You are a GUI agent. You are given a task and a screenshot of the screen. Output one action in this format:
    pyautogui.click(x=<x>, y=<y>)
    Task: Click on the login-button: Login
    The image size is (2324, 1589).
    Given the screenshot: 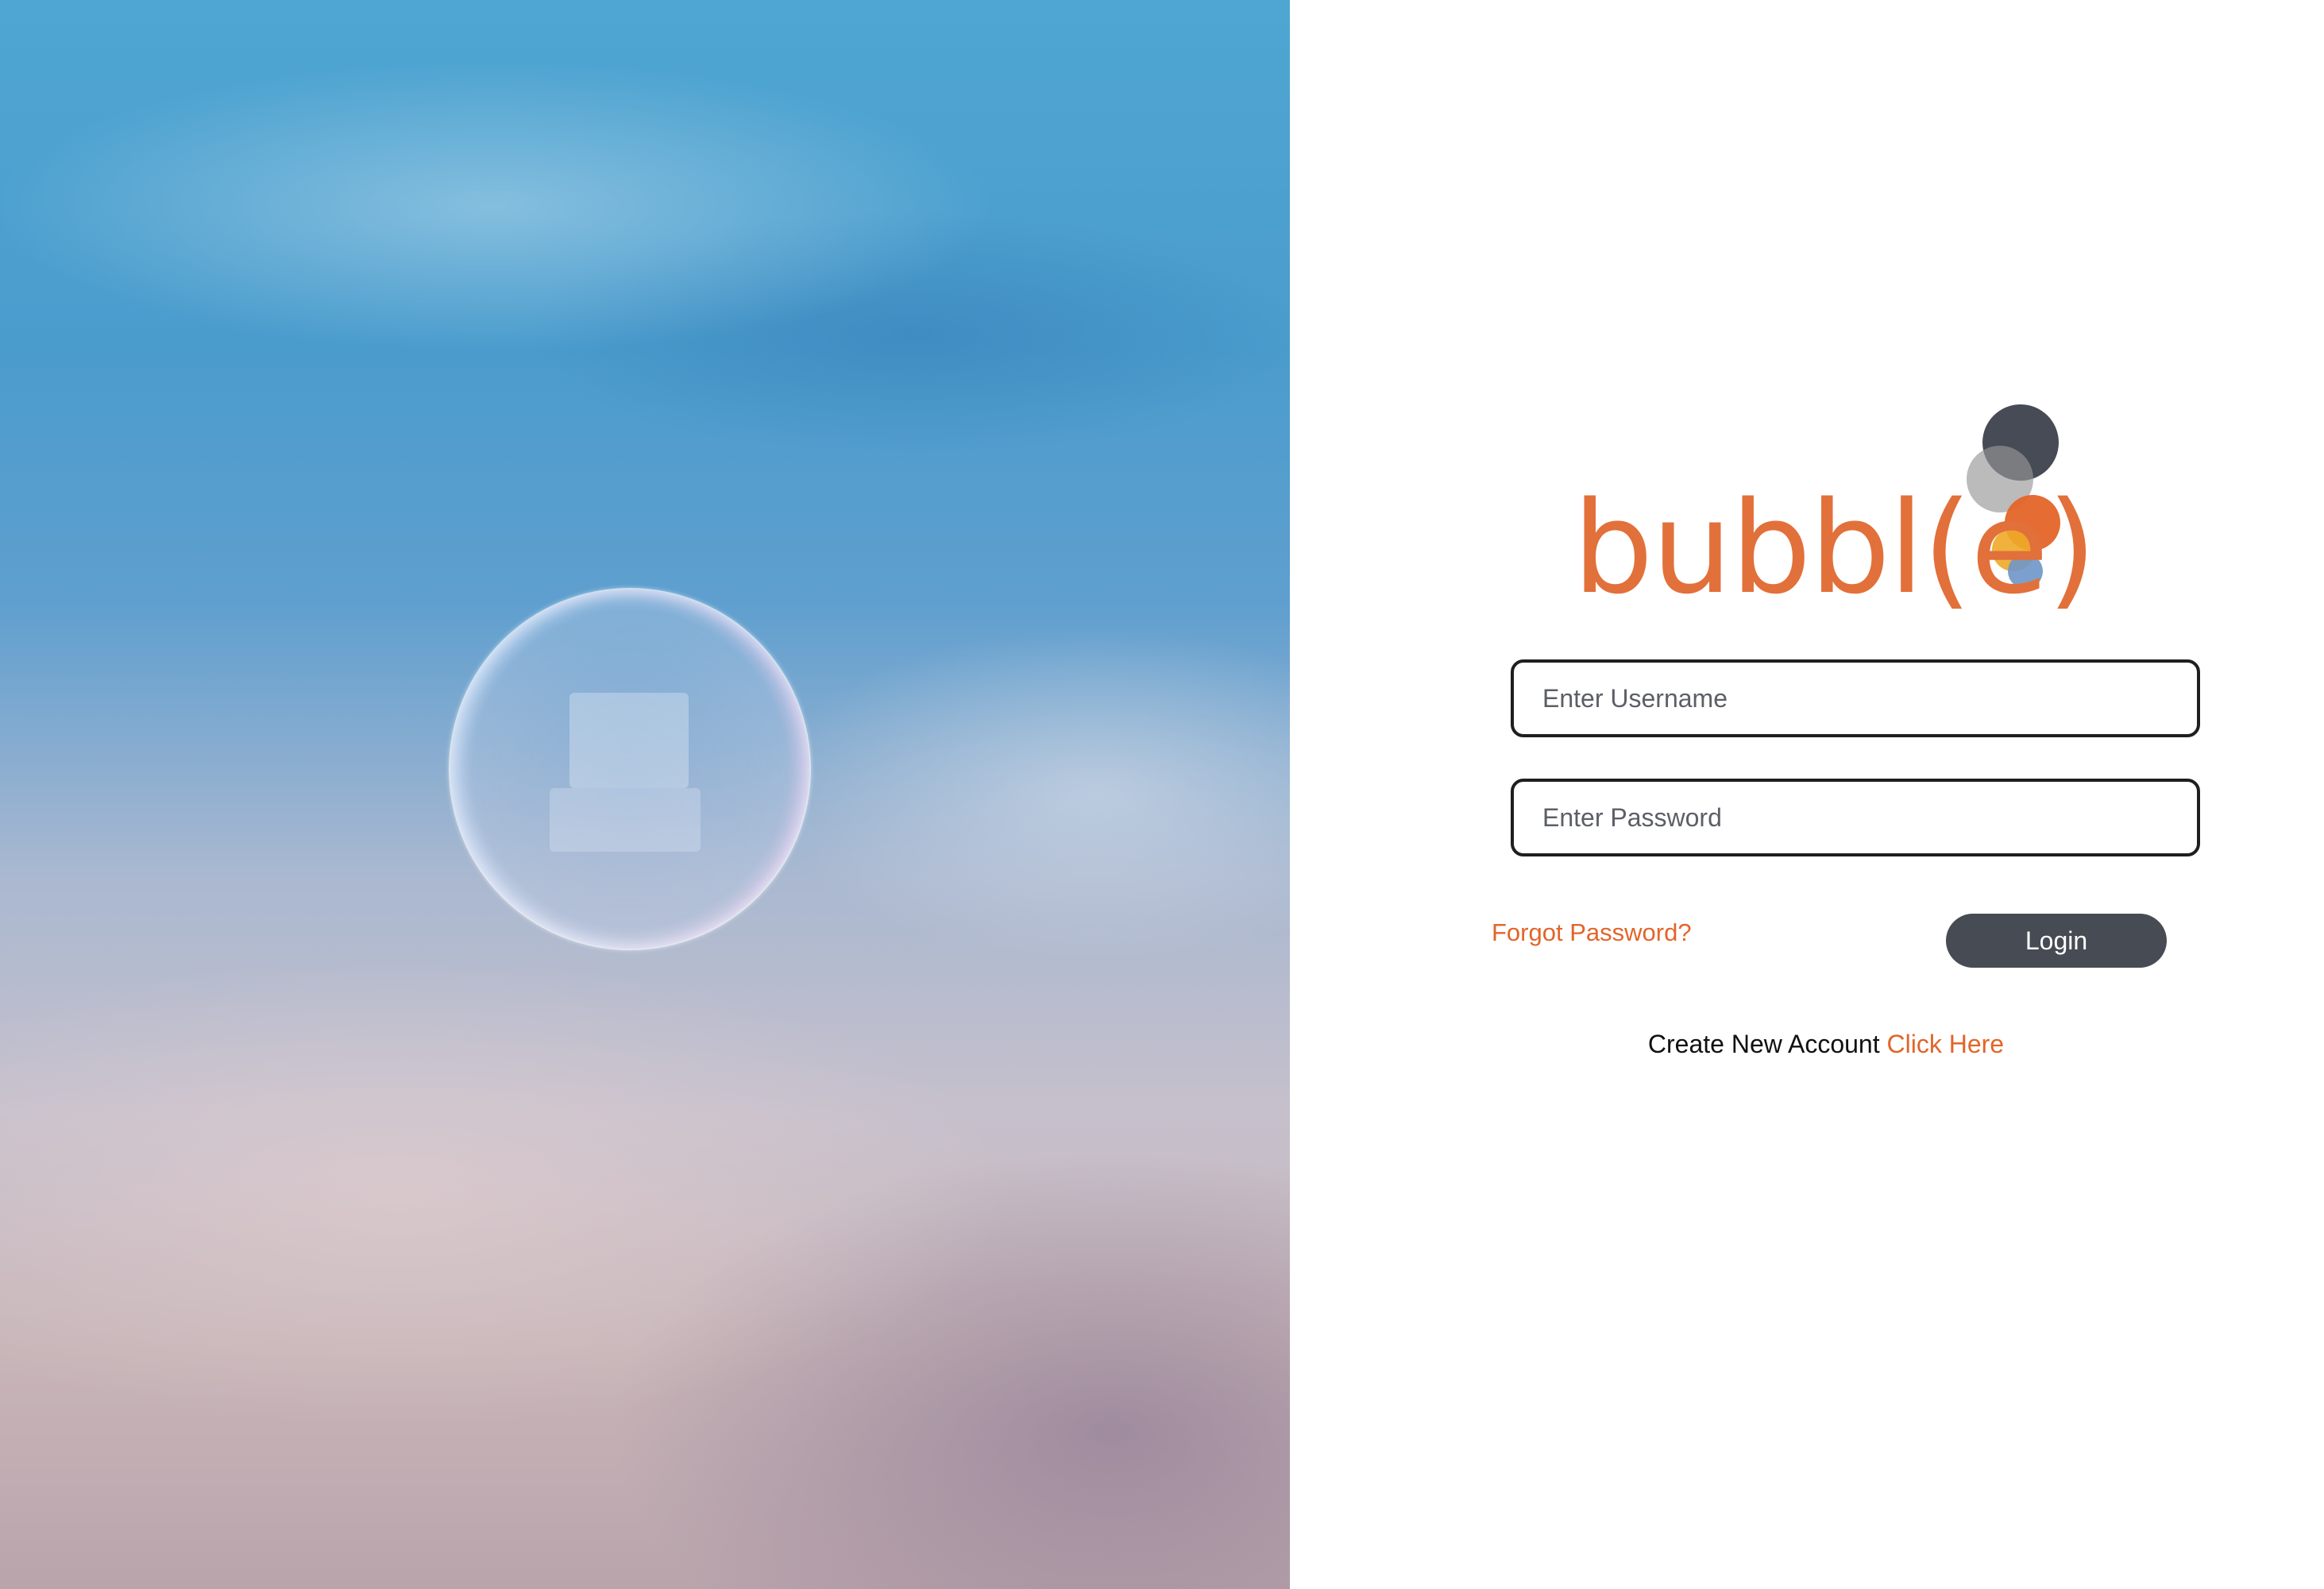 What is the action you would take?
    pyautogui.click(x=2056, y=941)
    